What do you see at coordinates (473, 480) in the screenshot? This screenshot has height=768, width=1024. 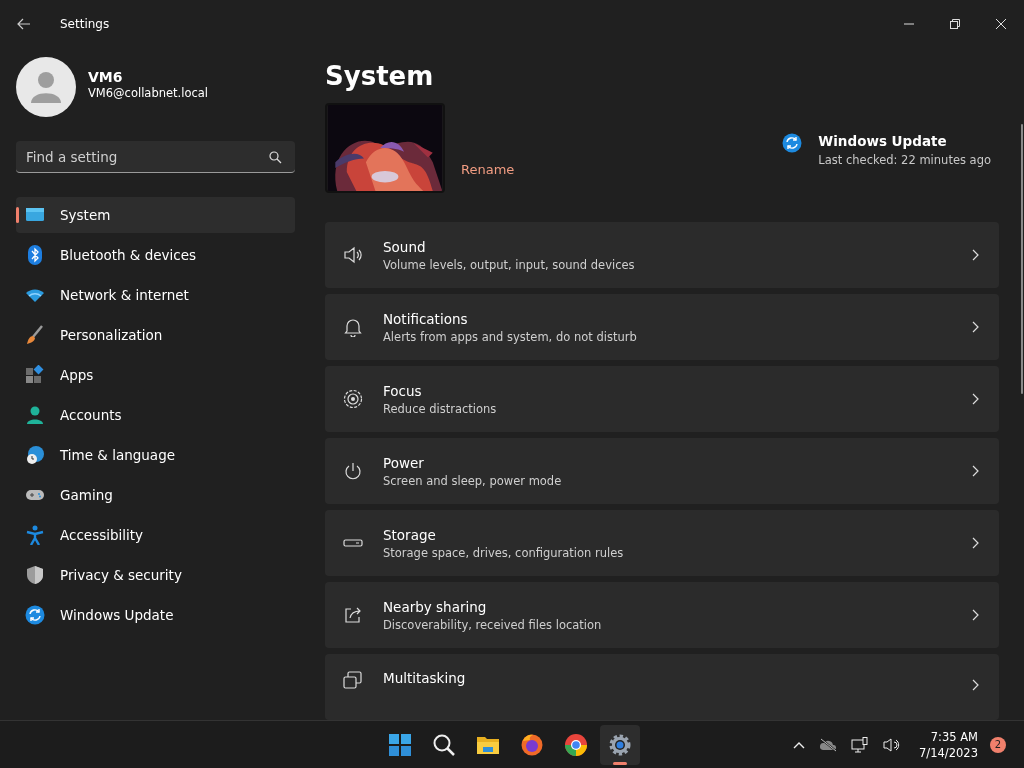 I see `card-subtitle: Screen and sleep, power mode` at bounding box center [473, 480].